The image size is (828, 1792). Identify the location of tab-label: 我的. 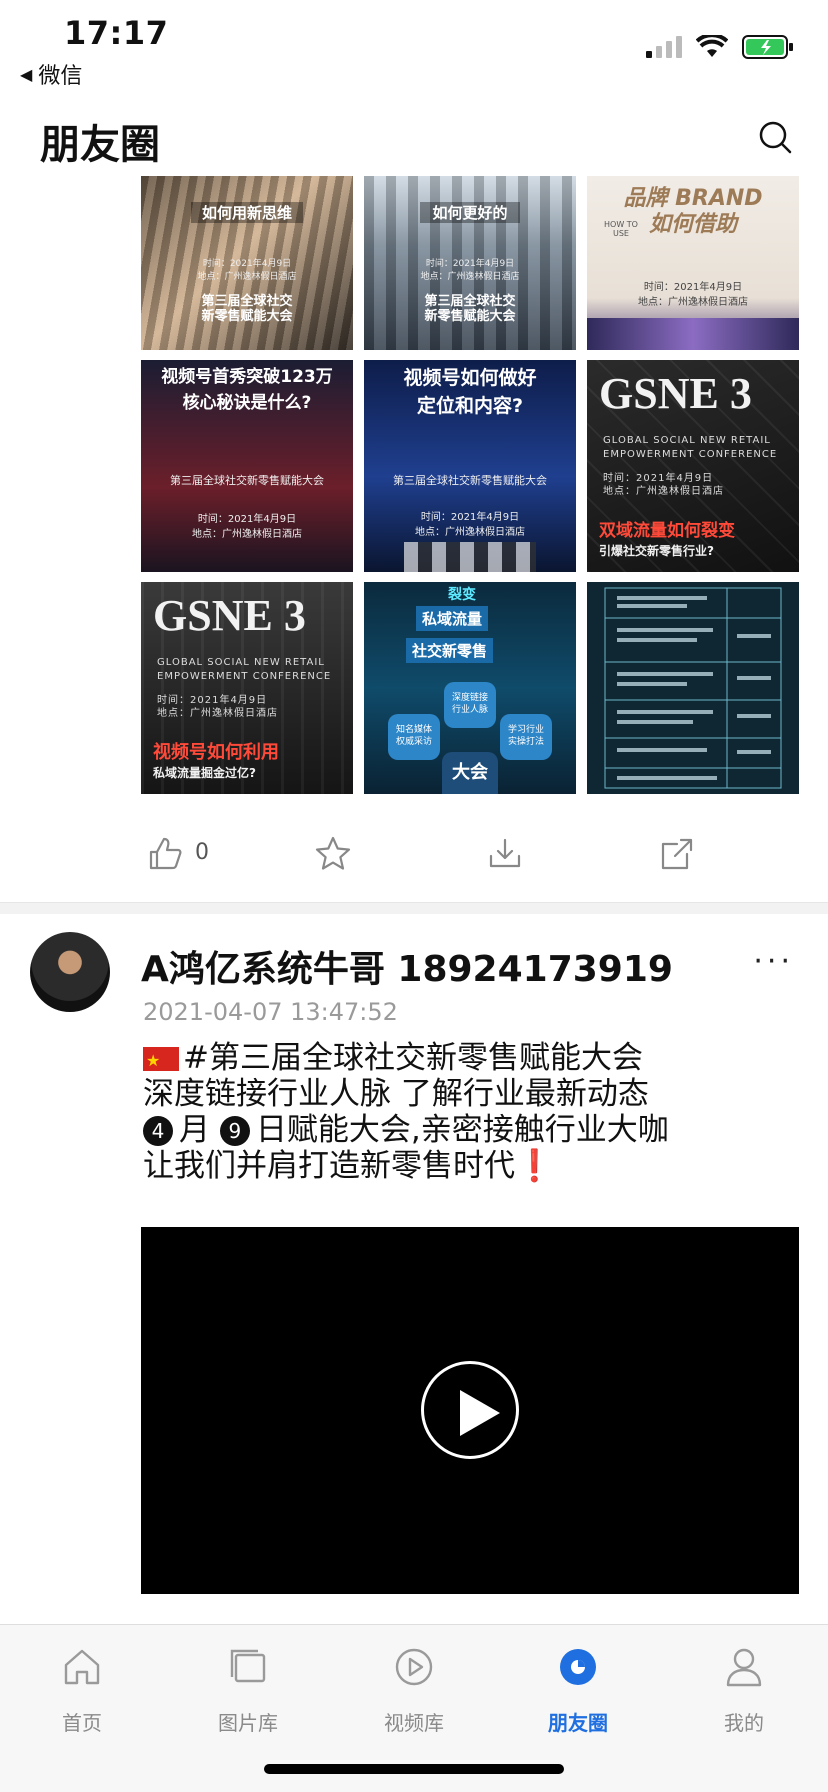
(744, 1723).